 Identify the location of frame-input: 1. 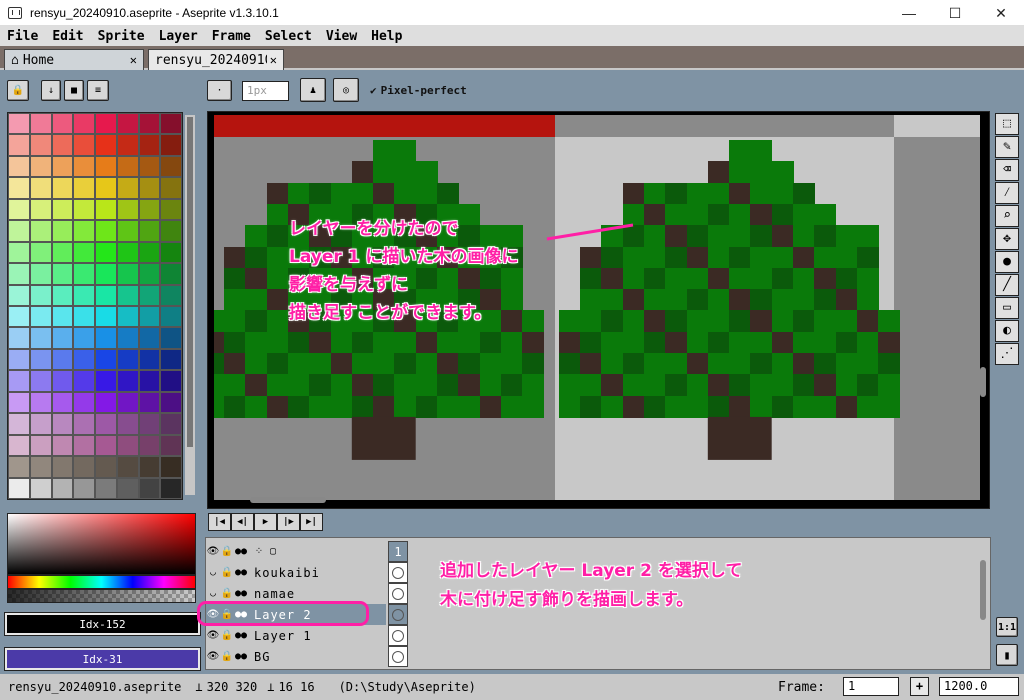
(871, 686).